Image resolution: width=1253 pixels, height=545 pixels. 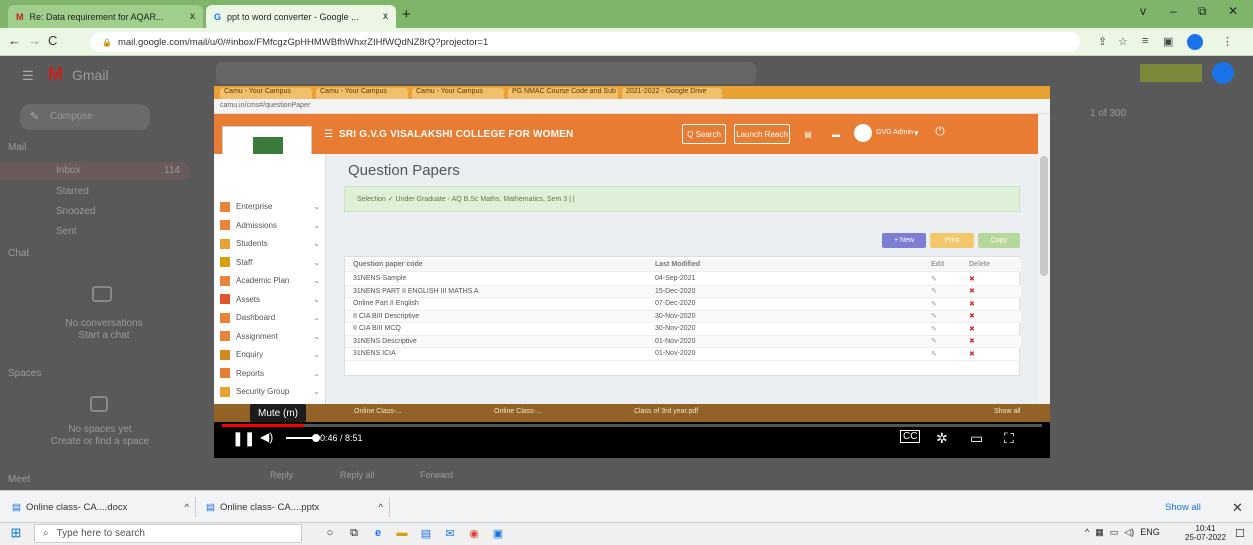 I want to click on account-avatar, so click(x=1223, y=73).